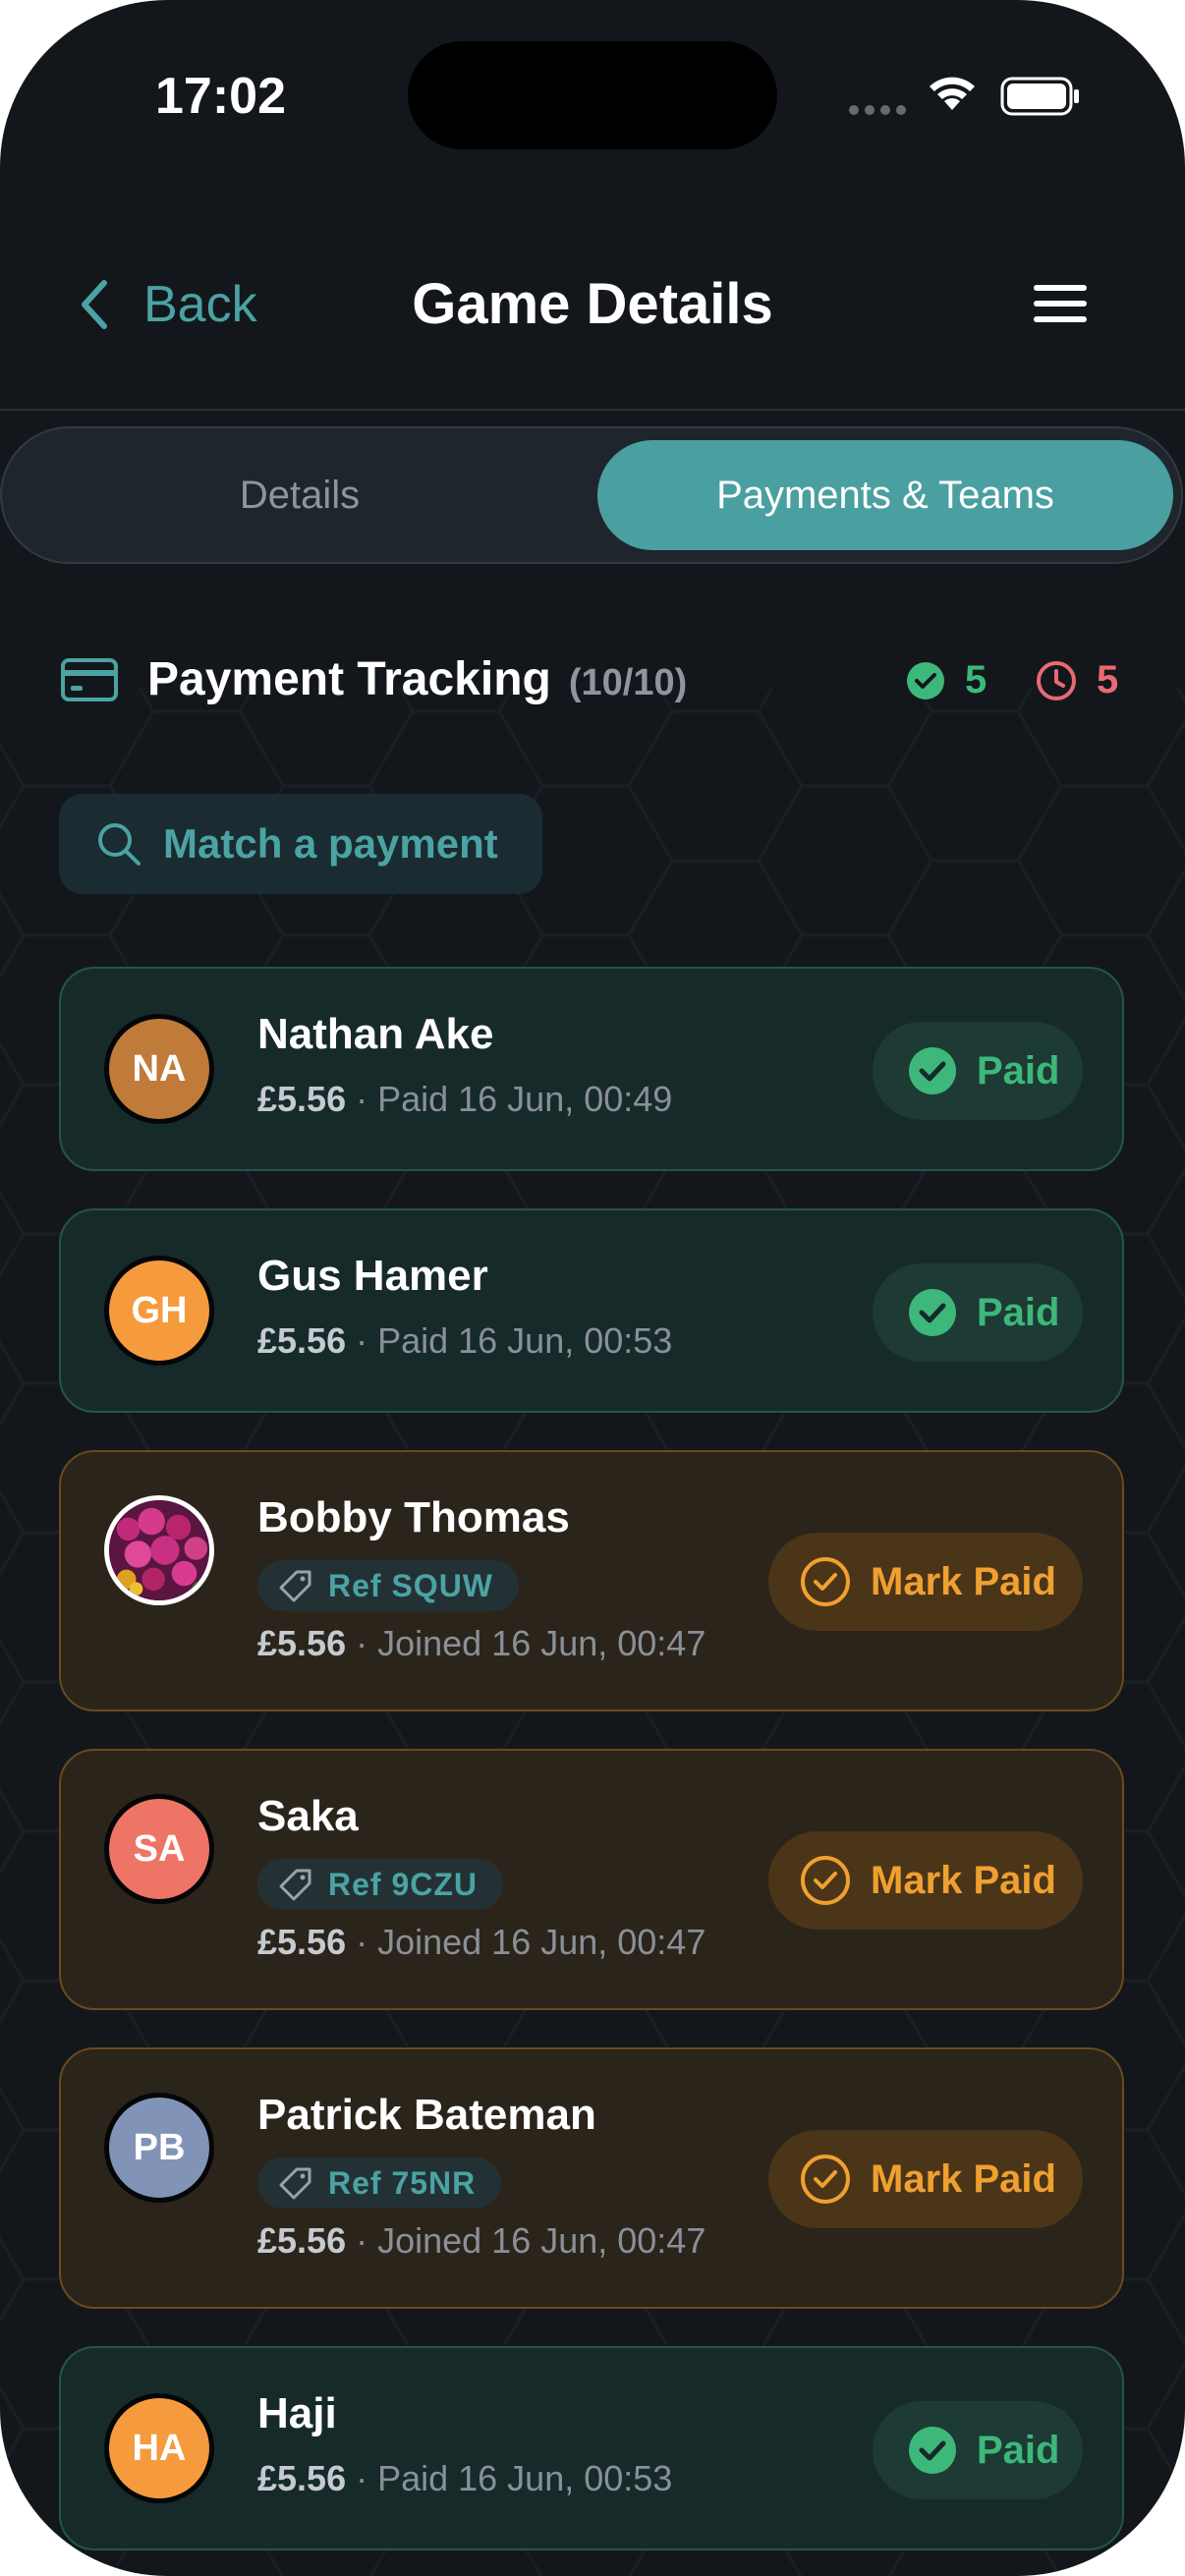 The width and height of the screenshot is (1185, 2576). Describe the element at coordinates (592, 2448) in the screenshot. I see `player-card-haji: HA Haji £5.56 · Paid 16 Jun, 00:53 Paid` at that location.